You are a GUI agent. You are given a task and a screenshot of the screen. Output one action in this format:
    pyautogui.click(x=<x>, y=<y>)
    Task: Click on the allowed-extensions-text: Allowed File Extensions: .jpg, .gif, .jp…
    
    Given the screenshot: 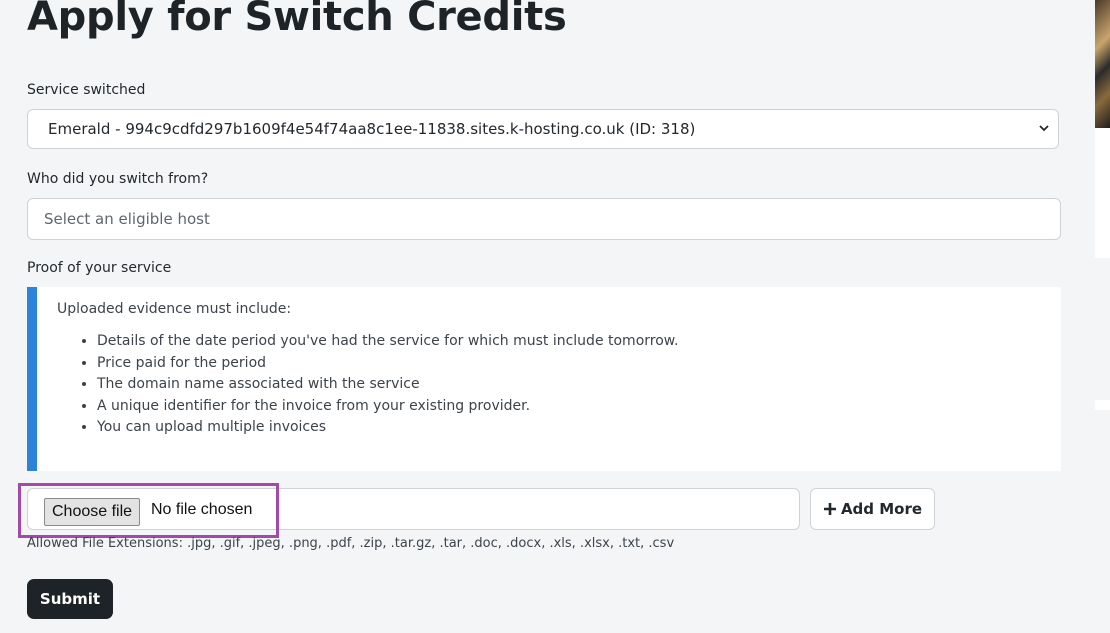 What is the action you would take?
    pyautogui.click(x=351, y=543)
    